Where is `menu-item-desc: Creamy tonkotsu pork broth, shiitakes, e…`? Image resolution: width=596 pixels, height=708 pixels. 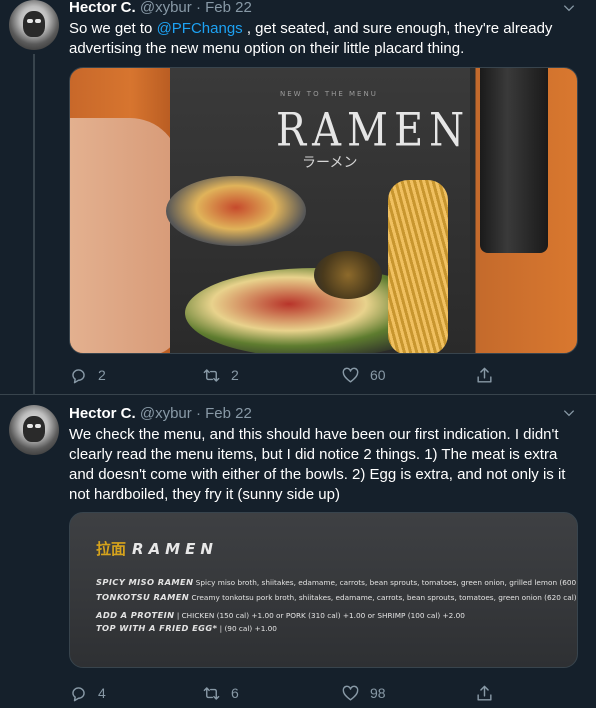
menu-item-desc: Creamy tonkotsu pork broth, shiitakes, e… is located at coordinates (384, 597).